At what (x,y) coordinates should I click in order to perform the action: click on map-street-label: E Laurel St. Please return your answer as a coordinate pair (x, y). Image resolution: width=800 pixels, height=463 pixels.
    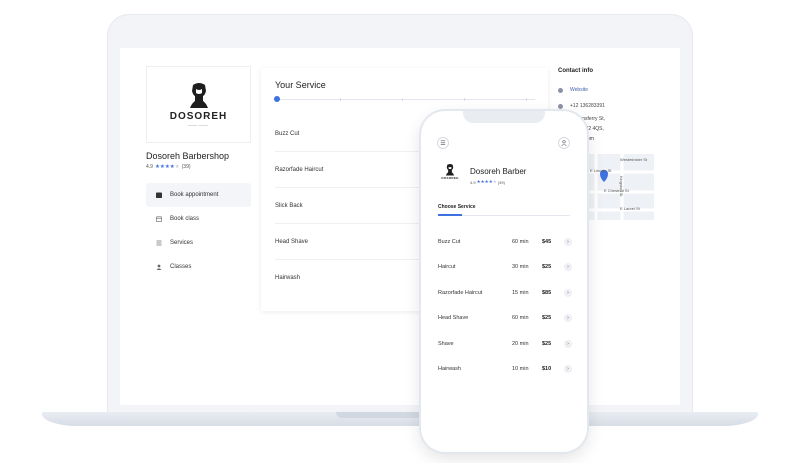
    Looking at the image, I should click on (630, 208).